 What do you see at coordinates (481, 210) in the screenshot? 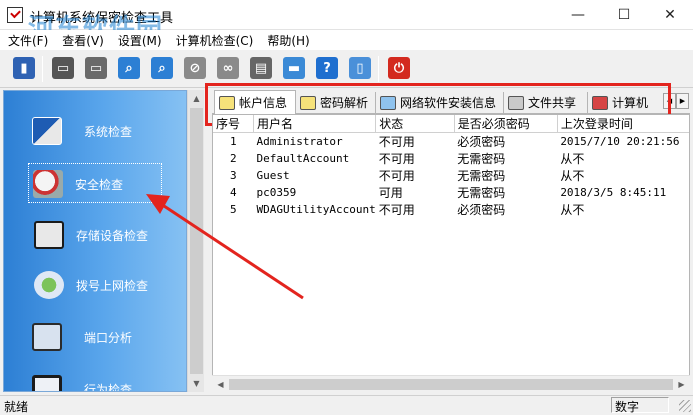
I see `table-cell: 必须密码` at bounding box center [481, 210].